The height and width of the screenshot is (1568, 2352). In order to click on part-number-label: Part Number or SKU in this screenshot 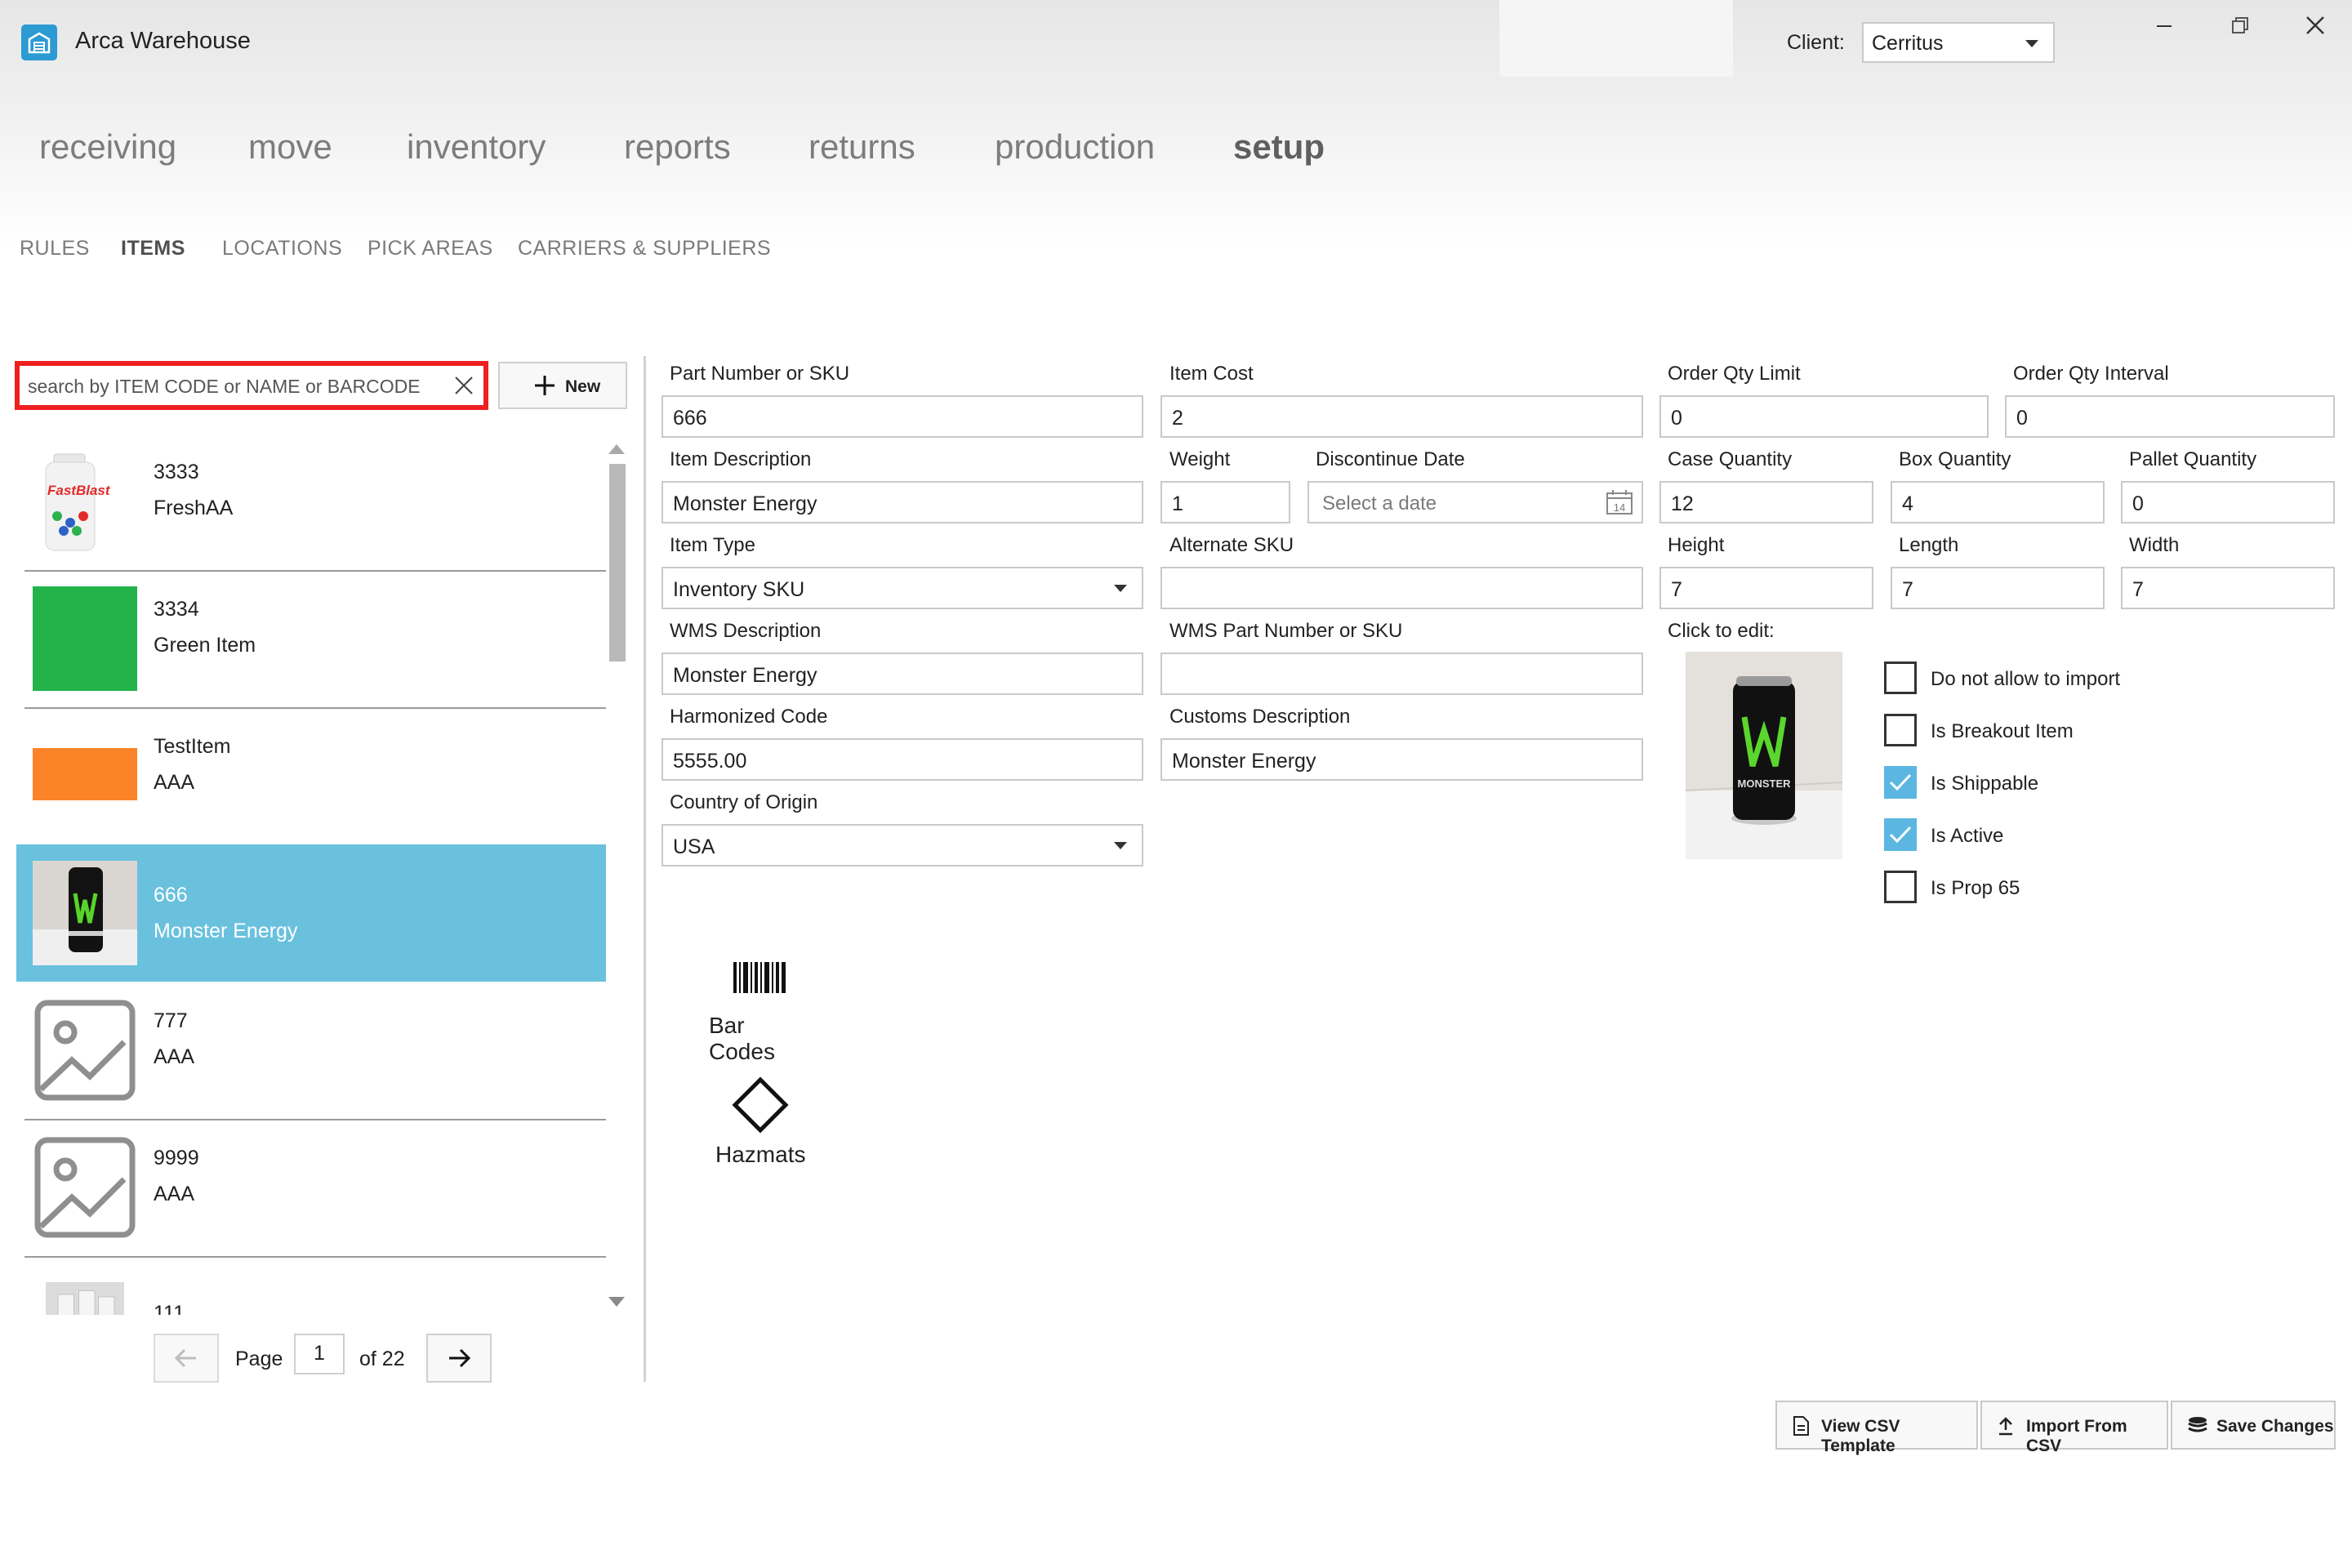, I will do `click(760, 374)`.